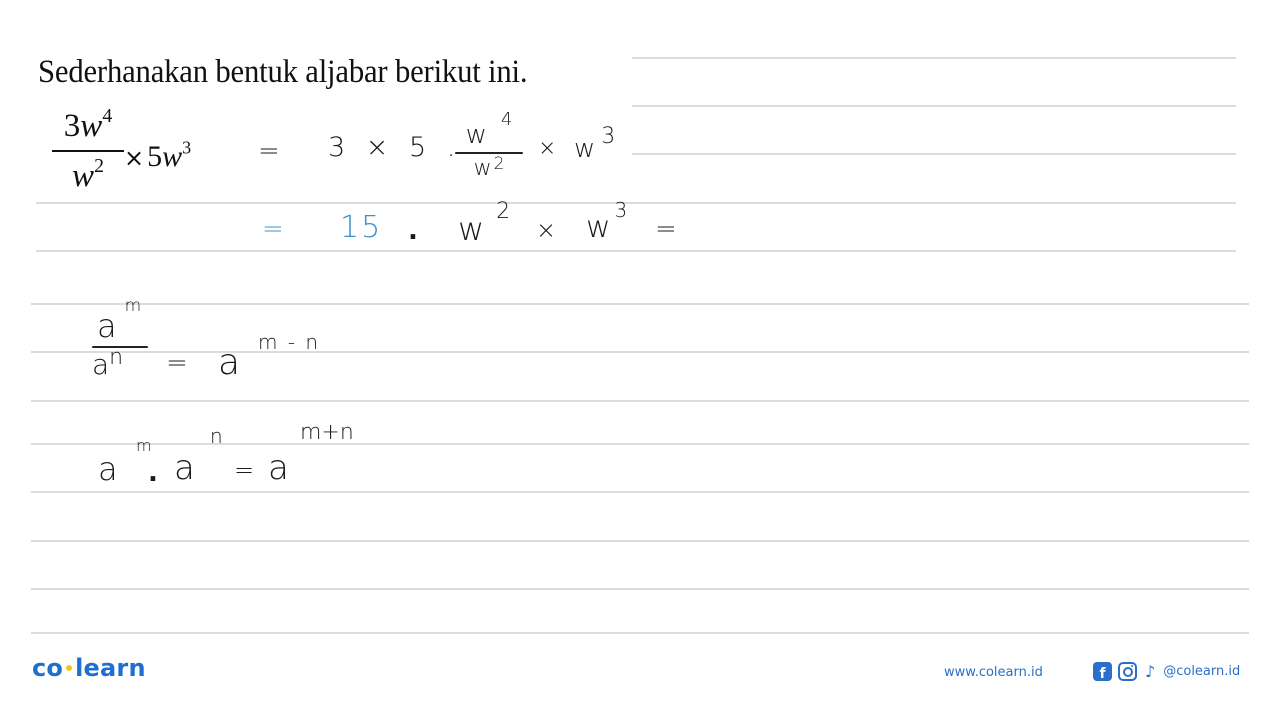 This screenshot has width=1280, height=720. What do you see at coordinates (89, 668) in the screenshot?
I see `colearn-logo: co learn` at bounding box center [89, 668].